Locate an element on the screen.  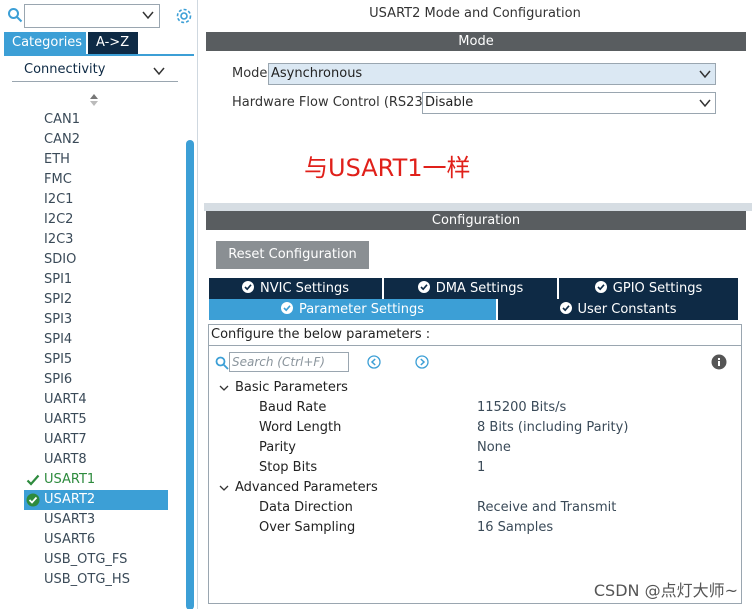
peripheral-label: SPI1 is located at coordinates (58, 279).